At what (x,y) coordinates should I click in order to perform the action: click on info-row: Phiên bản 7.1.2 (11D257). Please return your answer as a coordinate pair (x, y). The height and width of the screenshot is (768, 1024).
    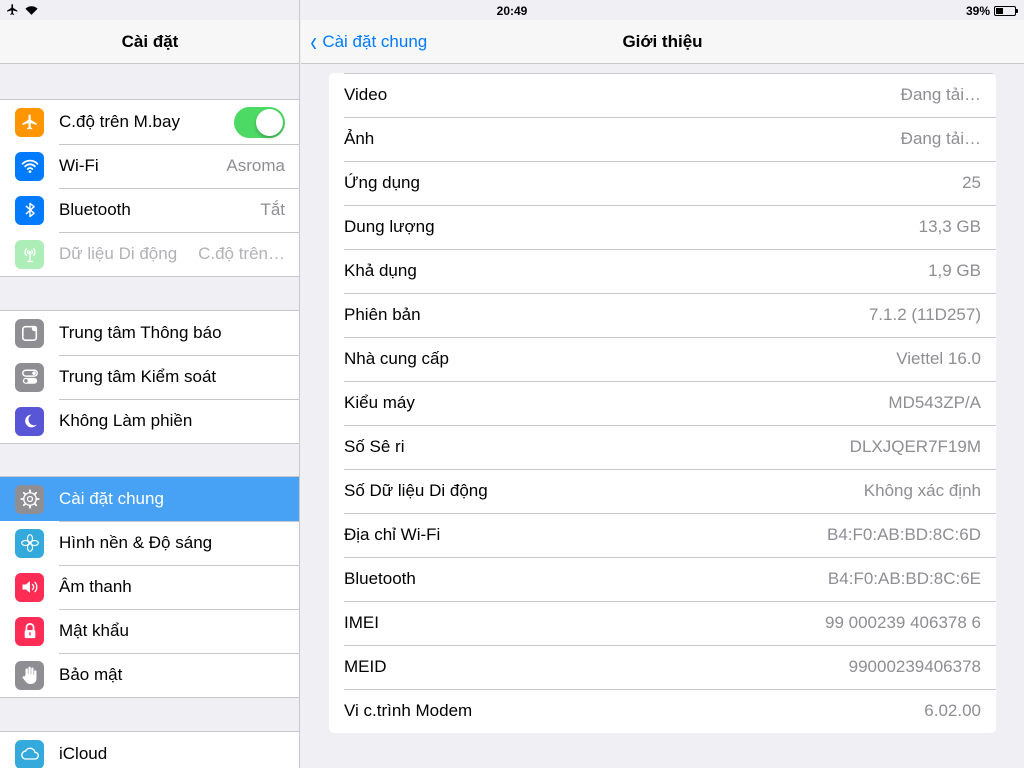
    Looking at the image, I should click on (662, 315).